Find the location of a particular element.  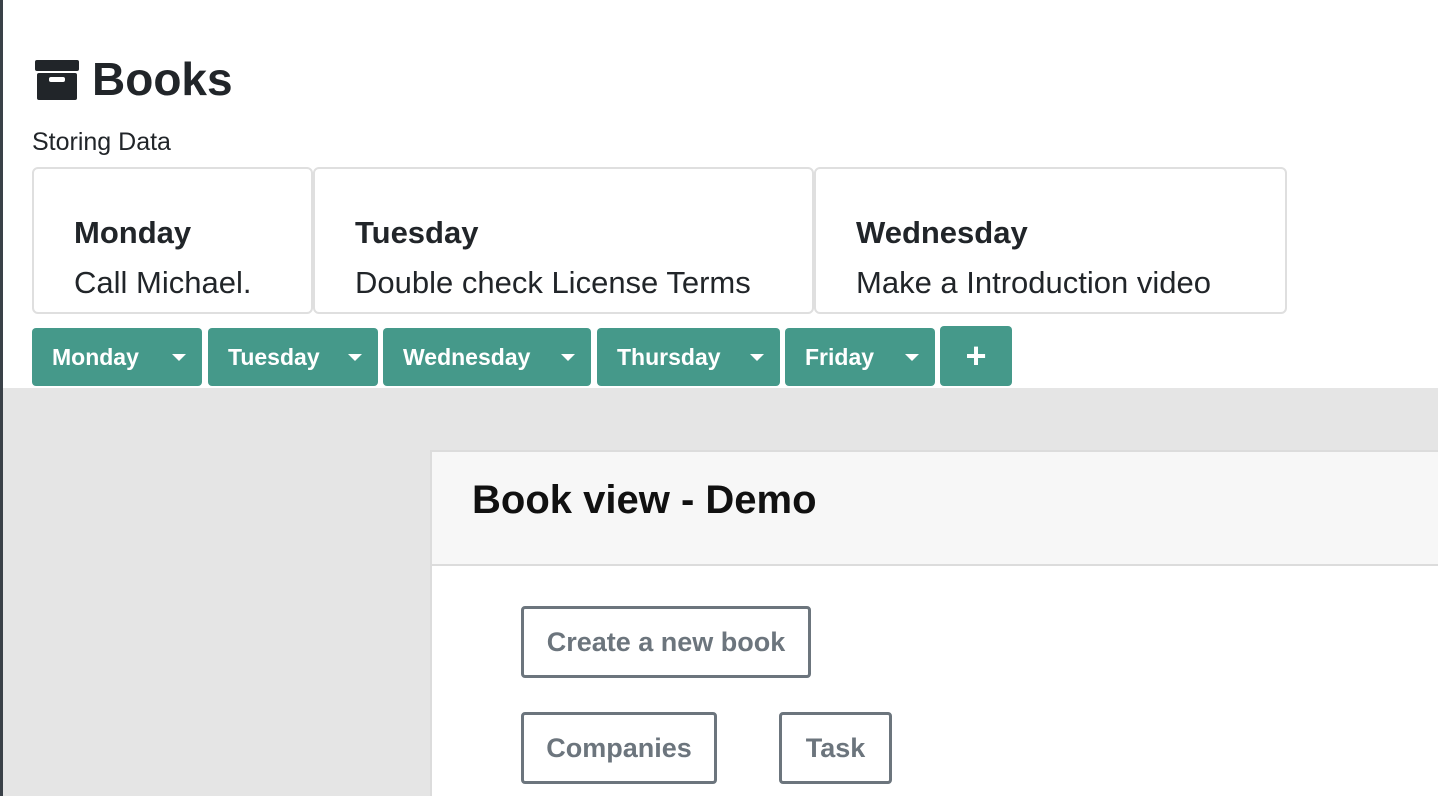

panel-title: Book view - Demo is located at coordinates (644, 500).